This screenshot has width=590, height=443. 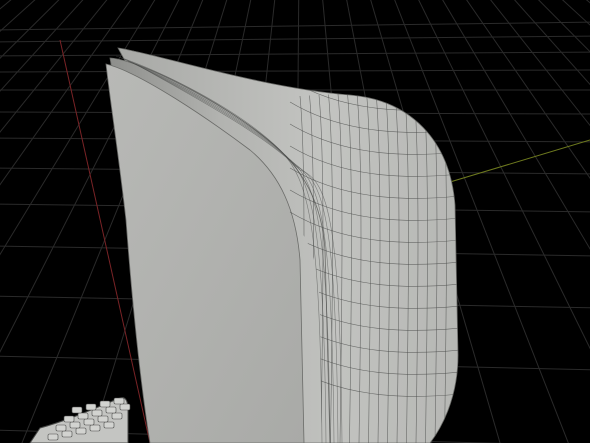 I want to click on keyboard-corner, so click(x=80, y=420).